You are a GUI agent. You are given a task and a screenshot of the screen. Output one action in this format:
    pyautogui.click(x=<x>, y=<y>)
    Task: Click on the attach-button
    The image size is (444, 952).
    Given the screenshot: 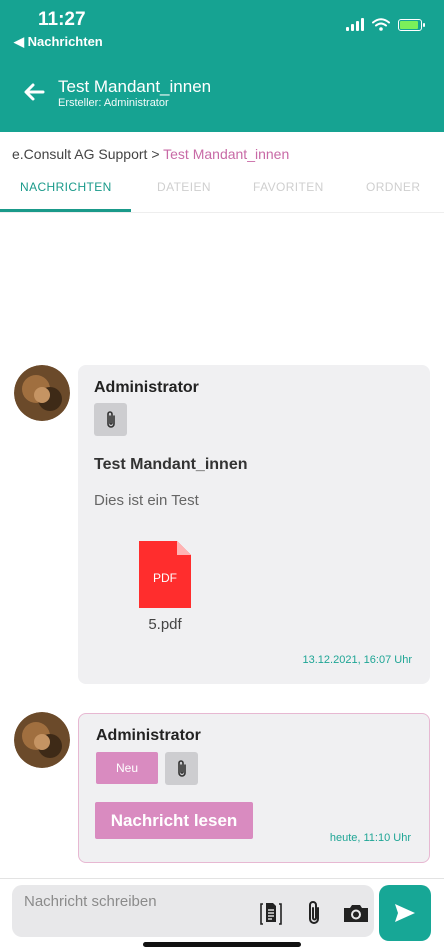 What is the action you would take?
    pyautogui.click(x=314, y=913)
    